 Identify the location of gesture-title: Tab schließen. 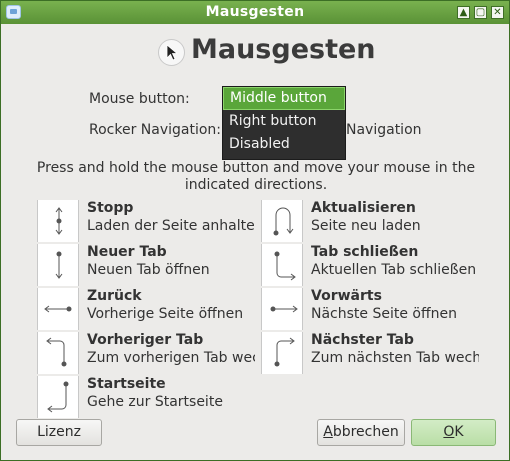
(365, 252).